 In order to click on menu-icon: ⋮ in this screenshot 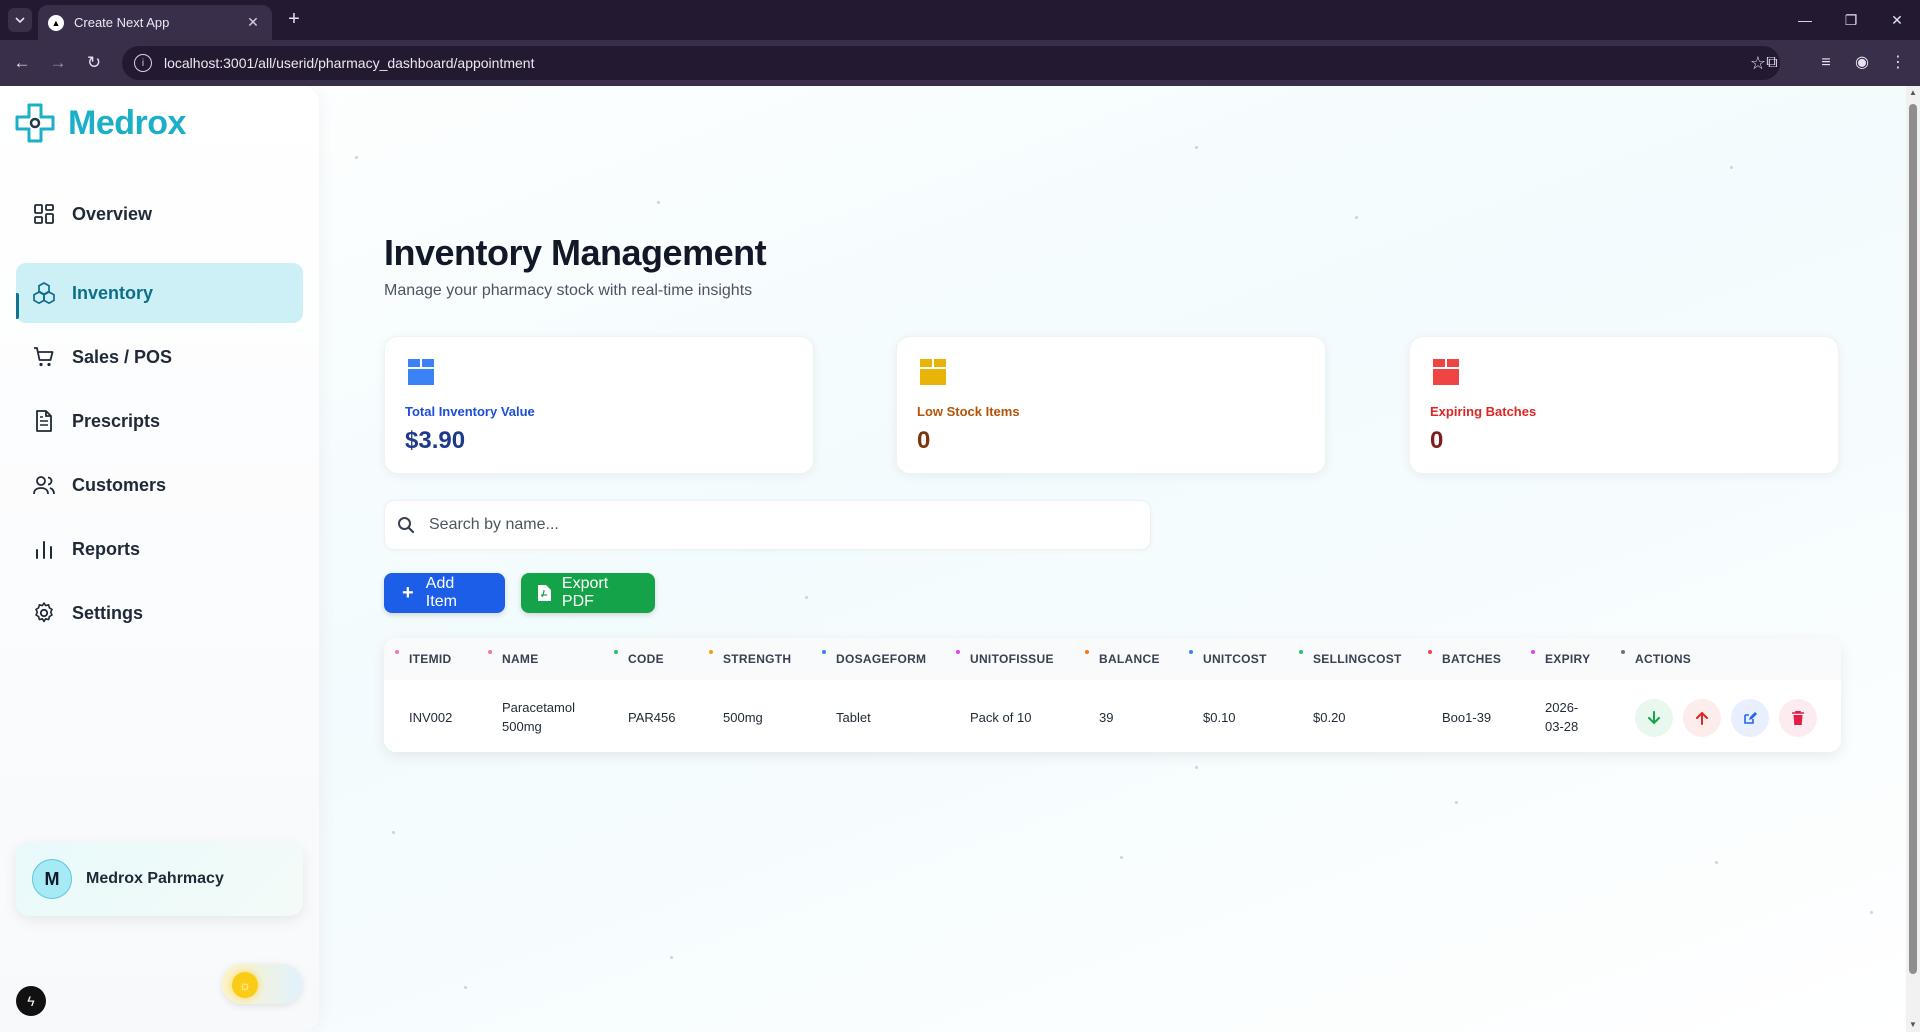, I will do `click(1898, 63)`.